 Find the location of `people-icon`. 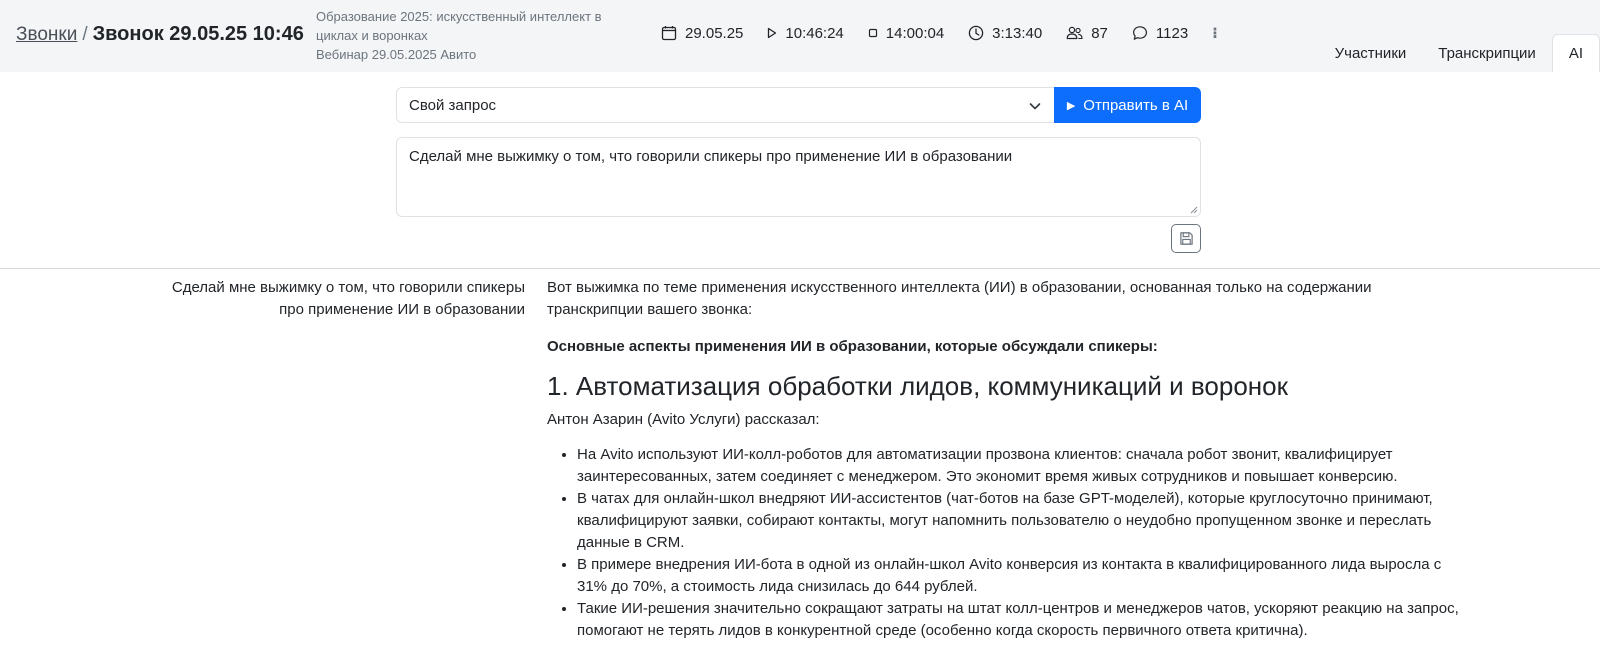

people-icon is located at coordinates (1074, 33).